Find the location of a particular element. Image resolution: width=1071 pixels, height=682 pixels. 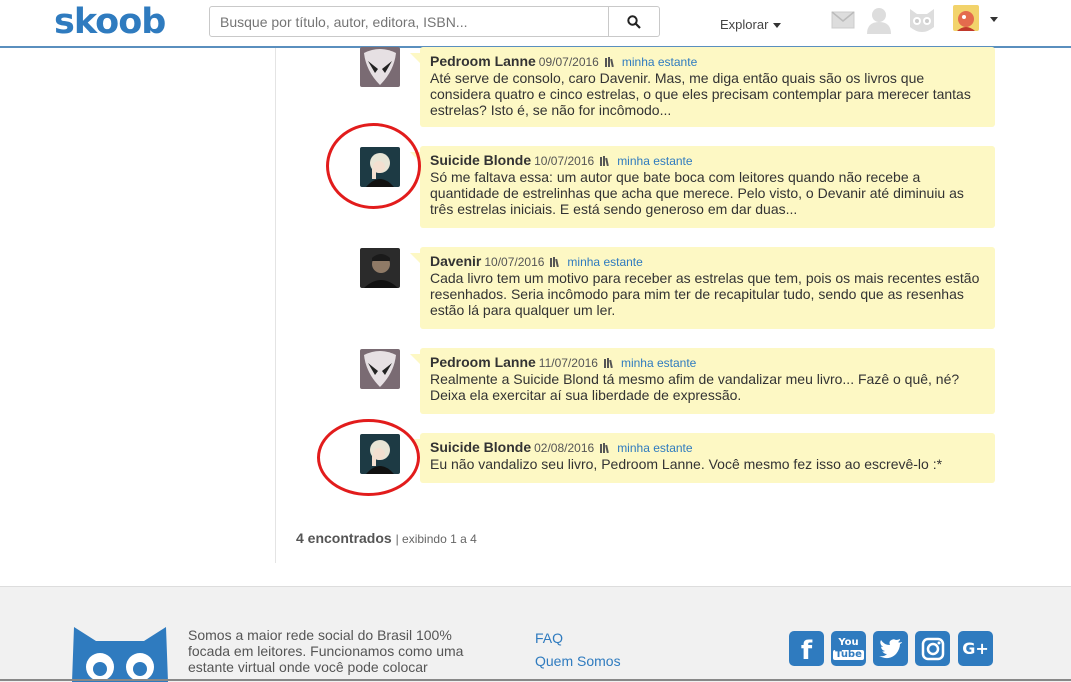

user-icon is located at coordinates (879, 20).